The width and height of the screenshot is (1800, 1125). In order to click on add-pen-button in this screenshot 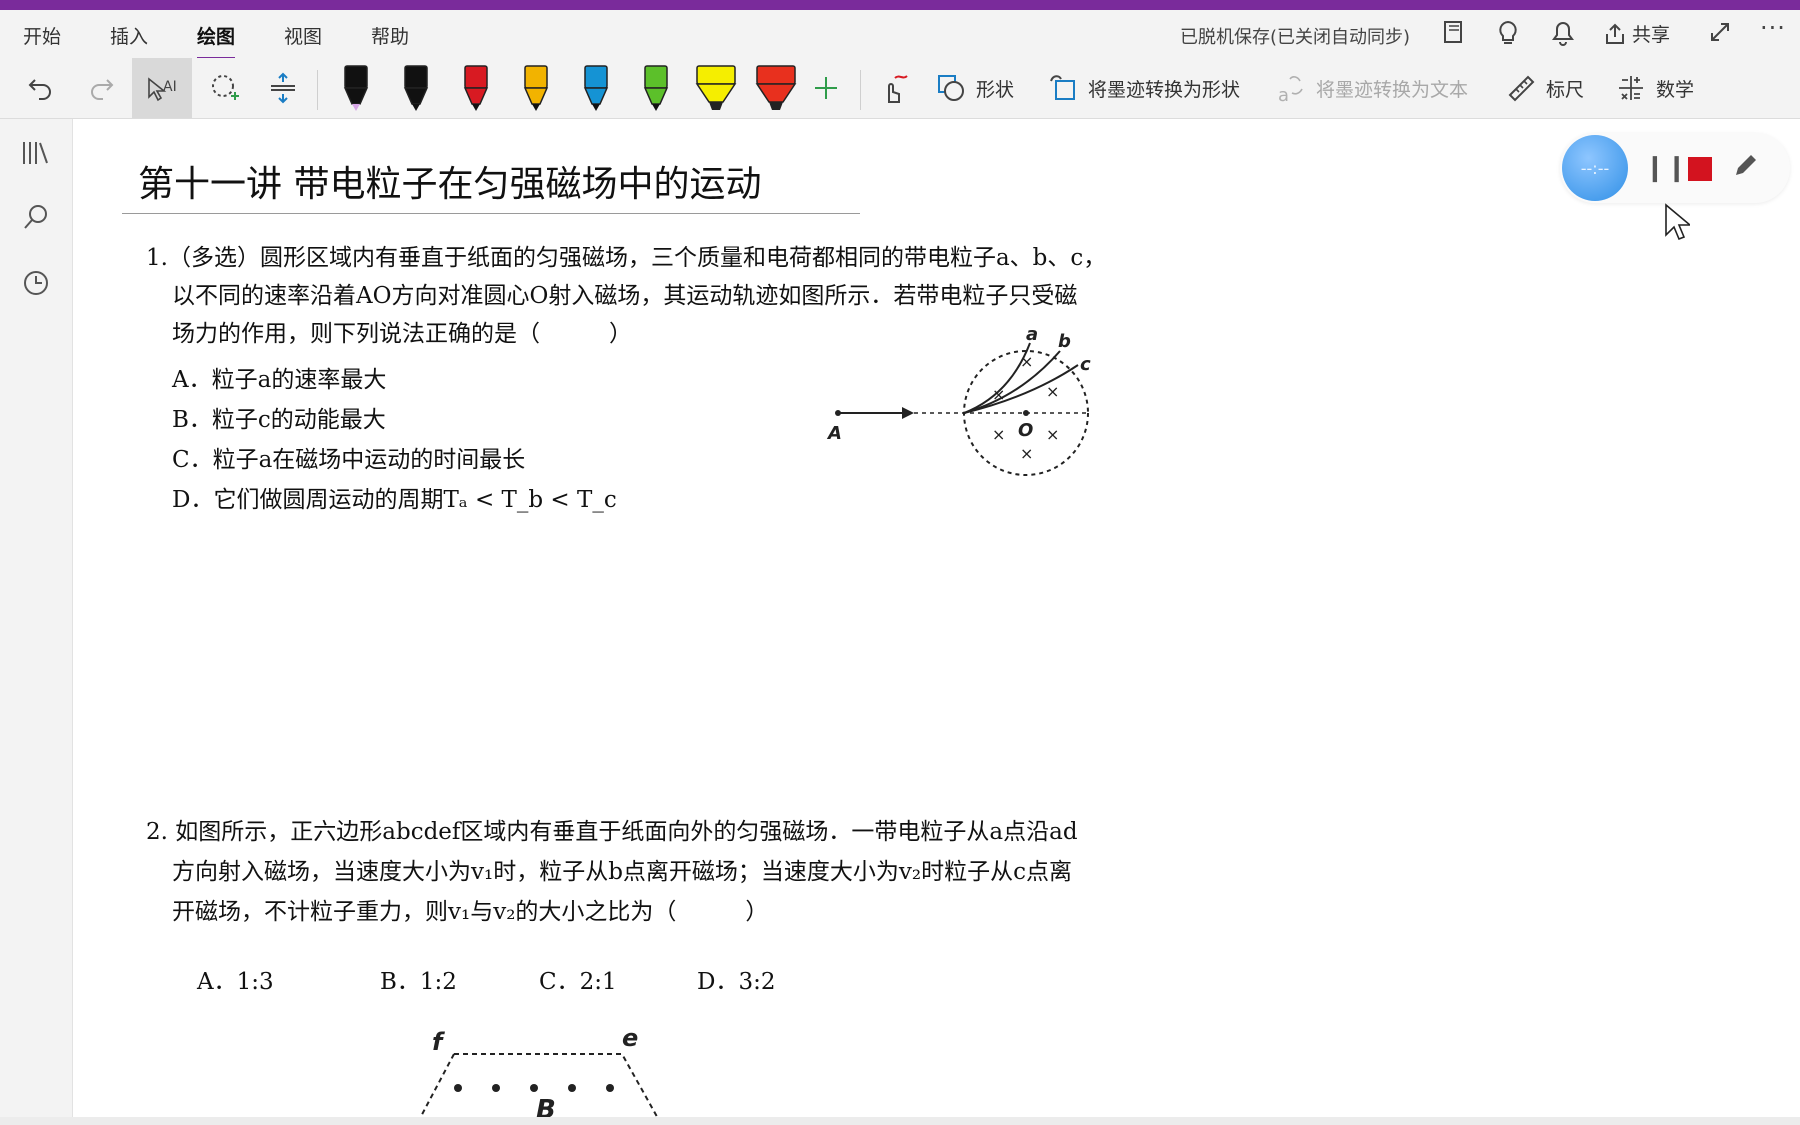, I will do `click(826, 88)`.